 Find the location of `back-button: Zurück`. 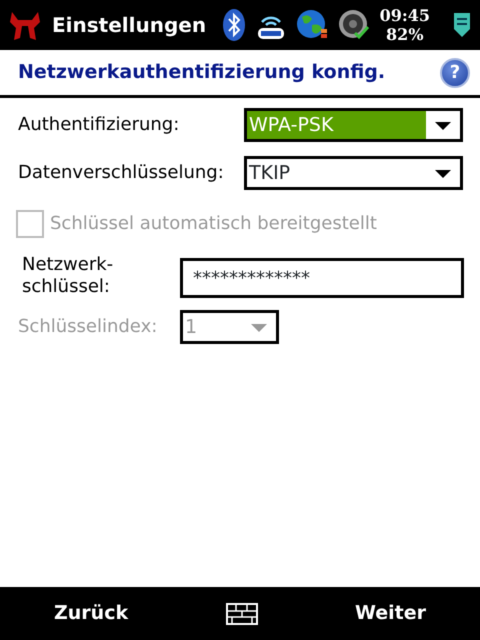

back-button: Zurück is located at coordinates (91, 613).